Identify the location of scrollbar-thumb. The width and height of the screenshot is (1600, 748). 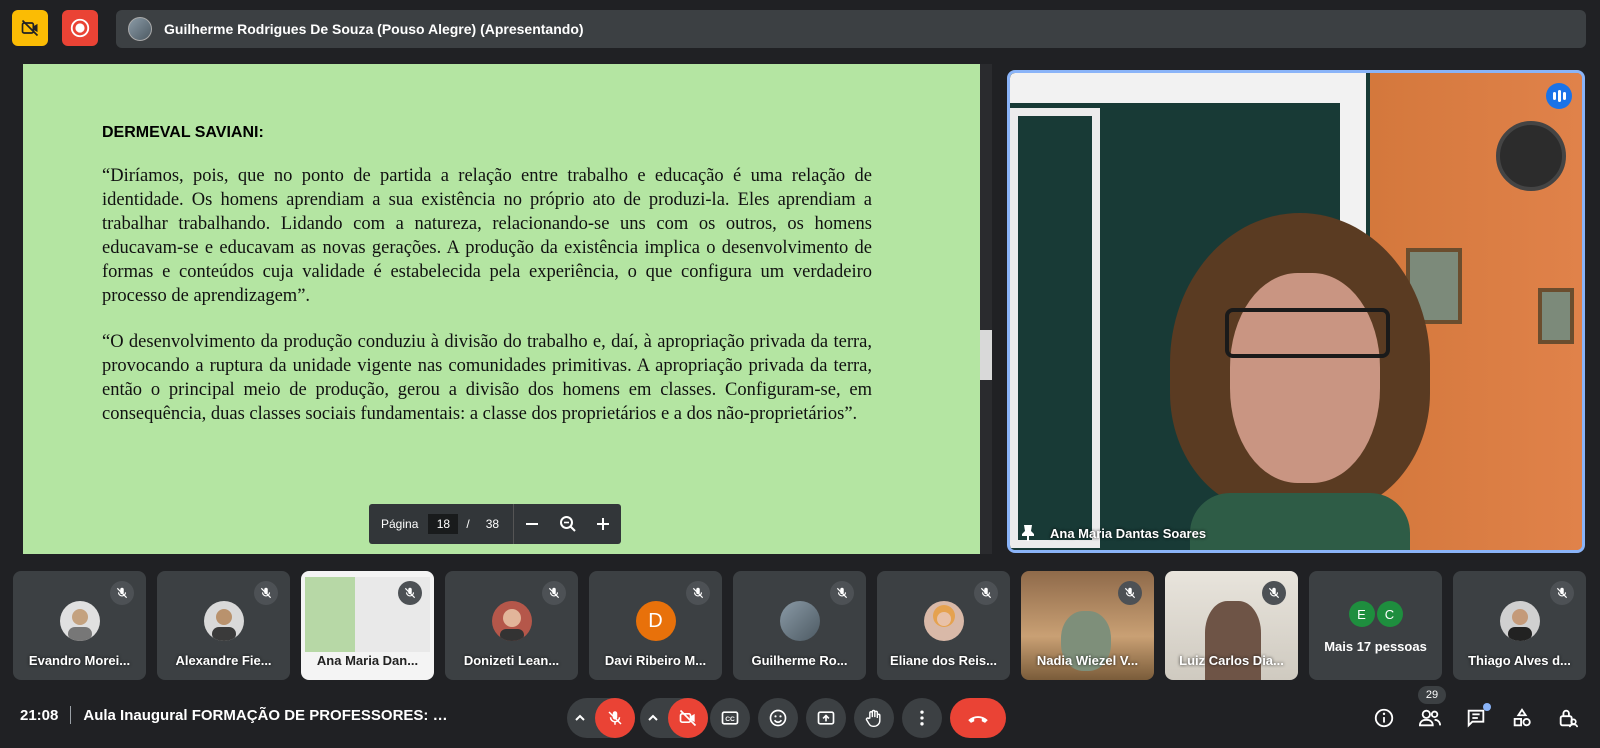
(986, 355).